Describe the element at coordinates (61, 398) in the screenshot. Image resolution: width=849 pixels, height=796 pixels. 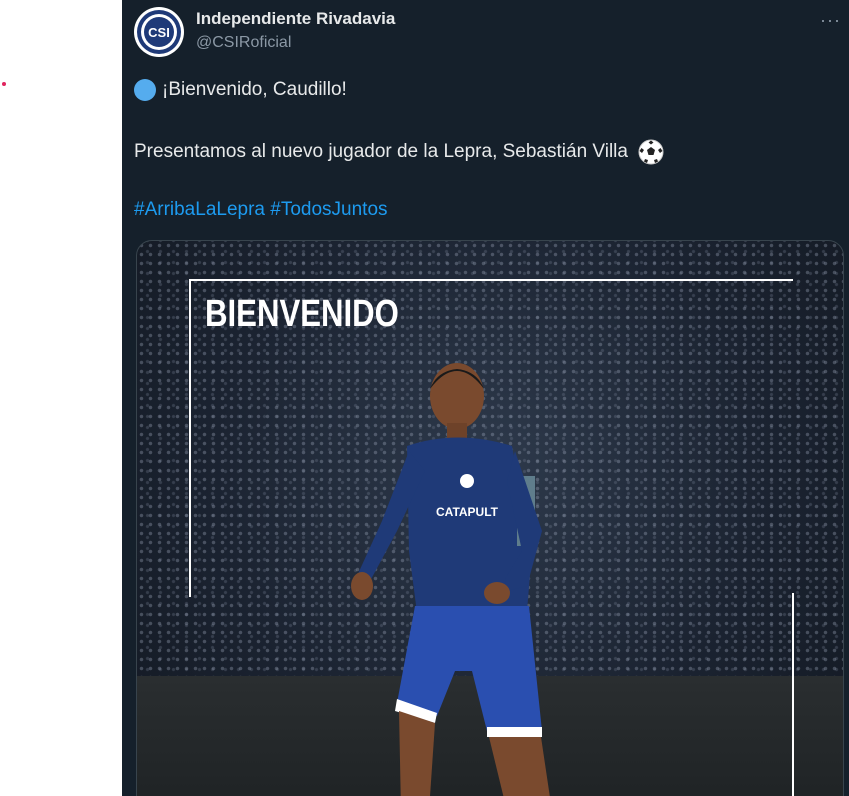
I see `left-pane` at that location.